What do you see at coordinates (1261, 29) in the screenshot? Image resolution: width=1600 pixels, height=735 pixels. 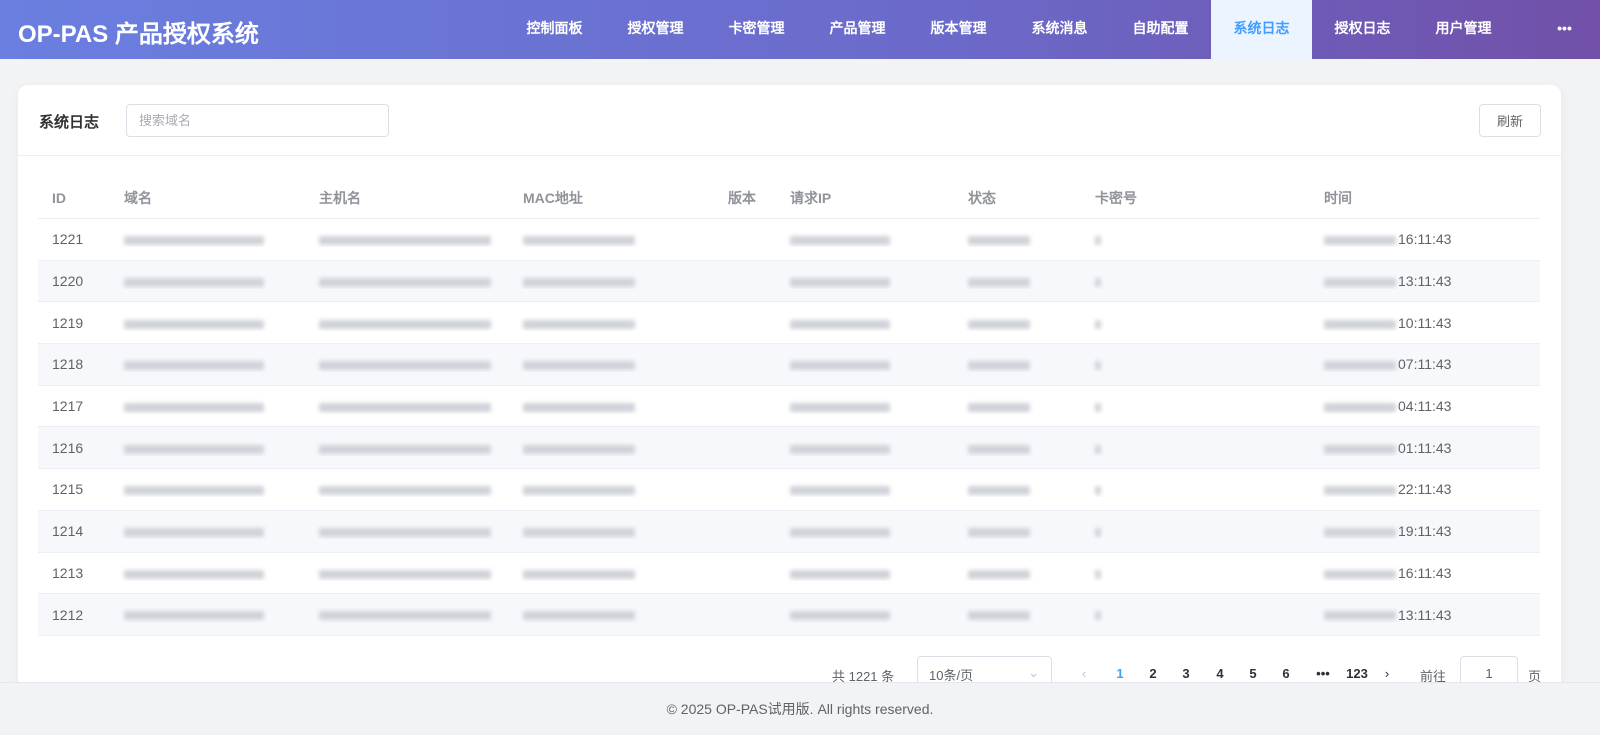 I see `nav-item-7: 系统日志` at bounding box center [1261, 29].